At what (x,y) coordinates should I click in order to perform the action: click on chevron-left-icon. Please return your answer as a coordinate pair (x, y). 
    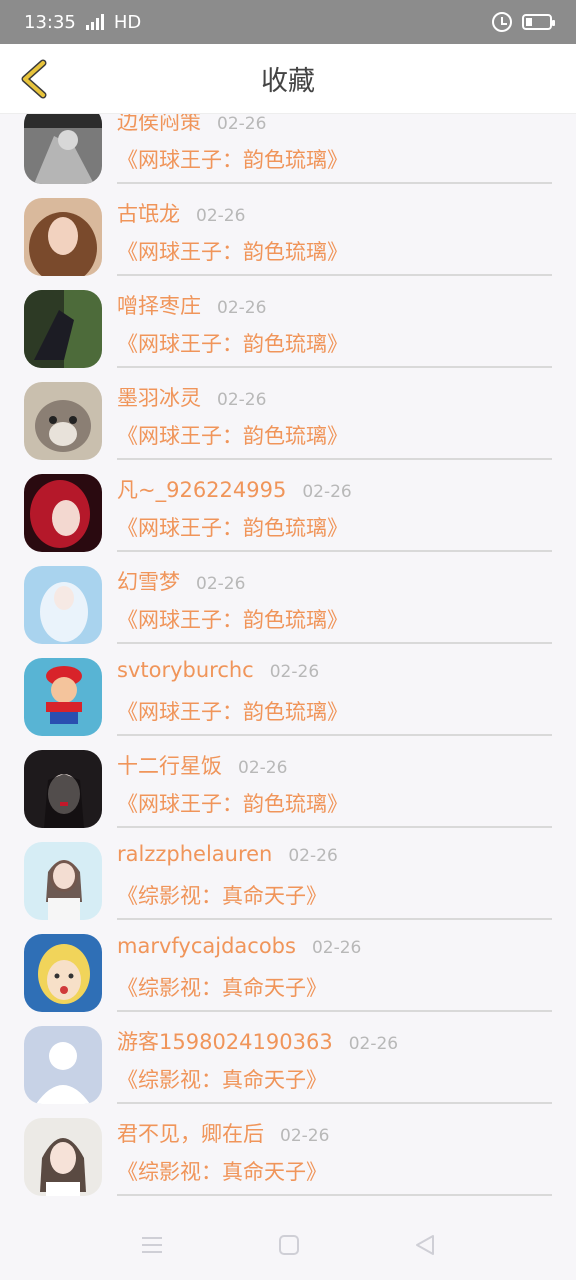
    Looking at the image, I should click on (34, 79).